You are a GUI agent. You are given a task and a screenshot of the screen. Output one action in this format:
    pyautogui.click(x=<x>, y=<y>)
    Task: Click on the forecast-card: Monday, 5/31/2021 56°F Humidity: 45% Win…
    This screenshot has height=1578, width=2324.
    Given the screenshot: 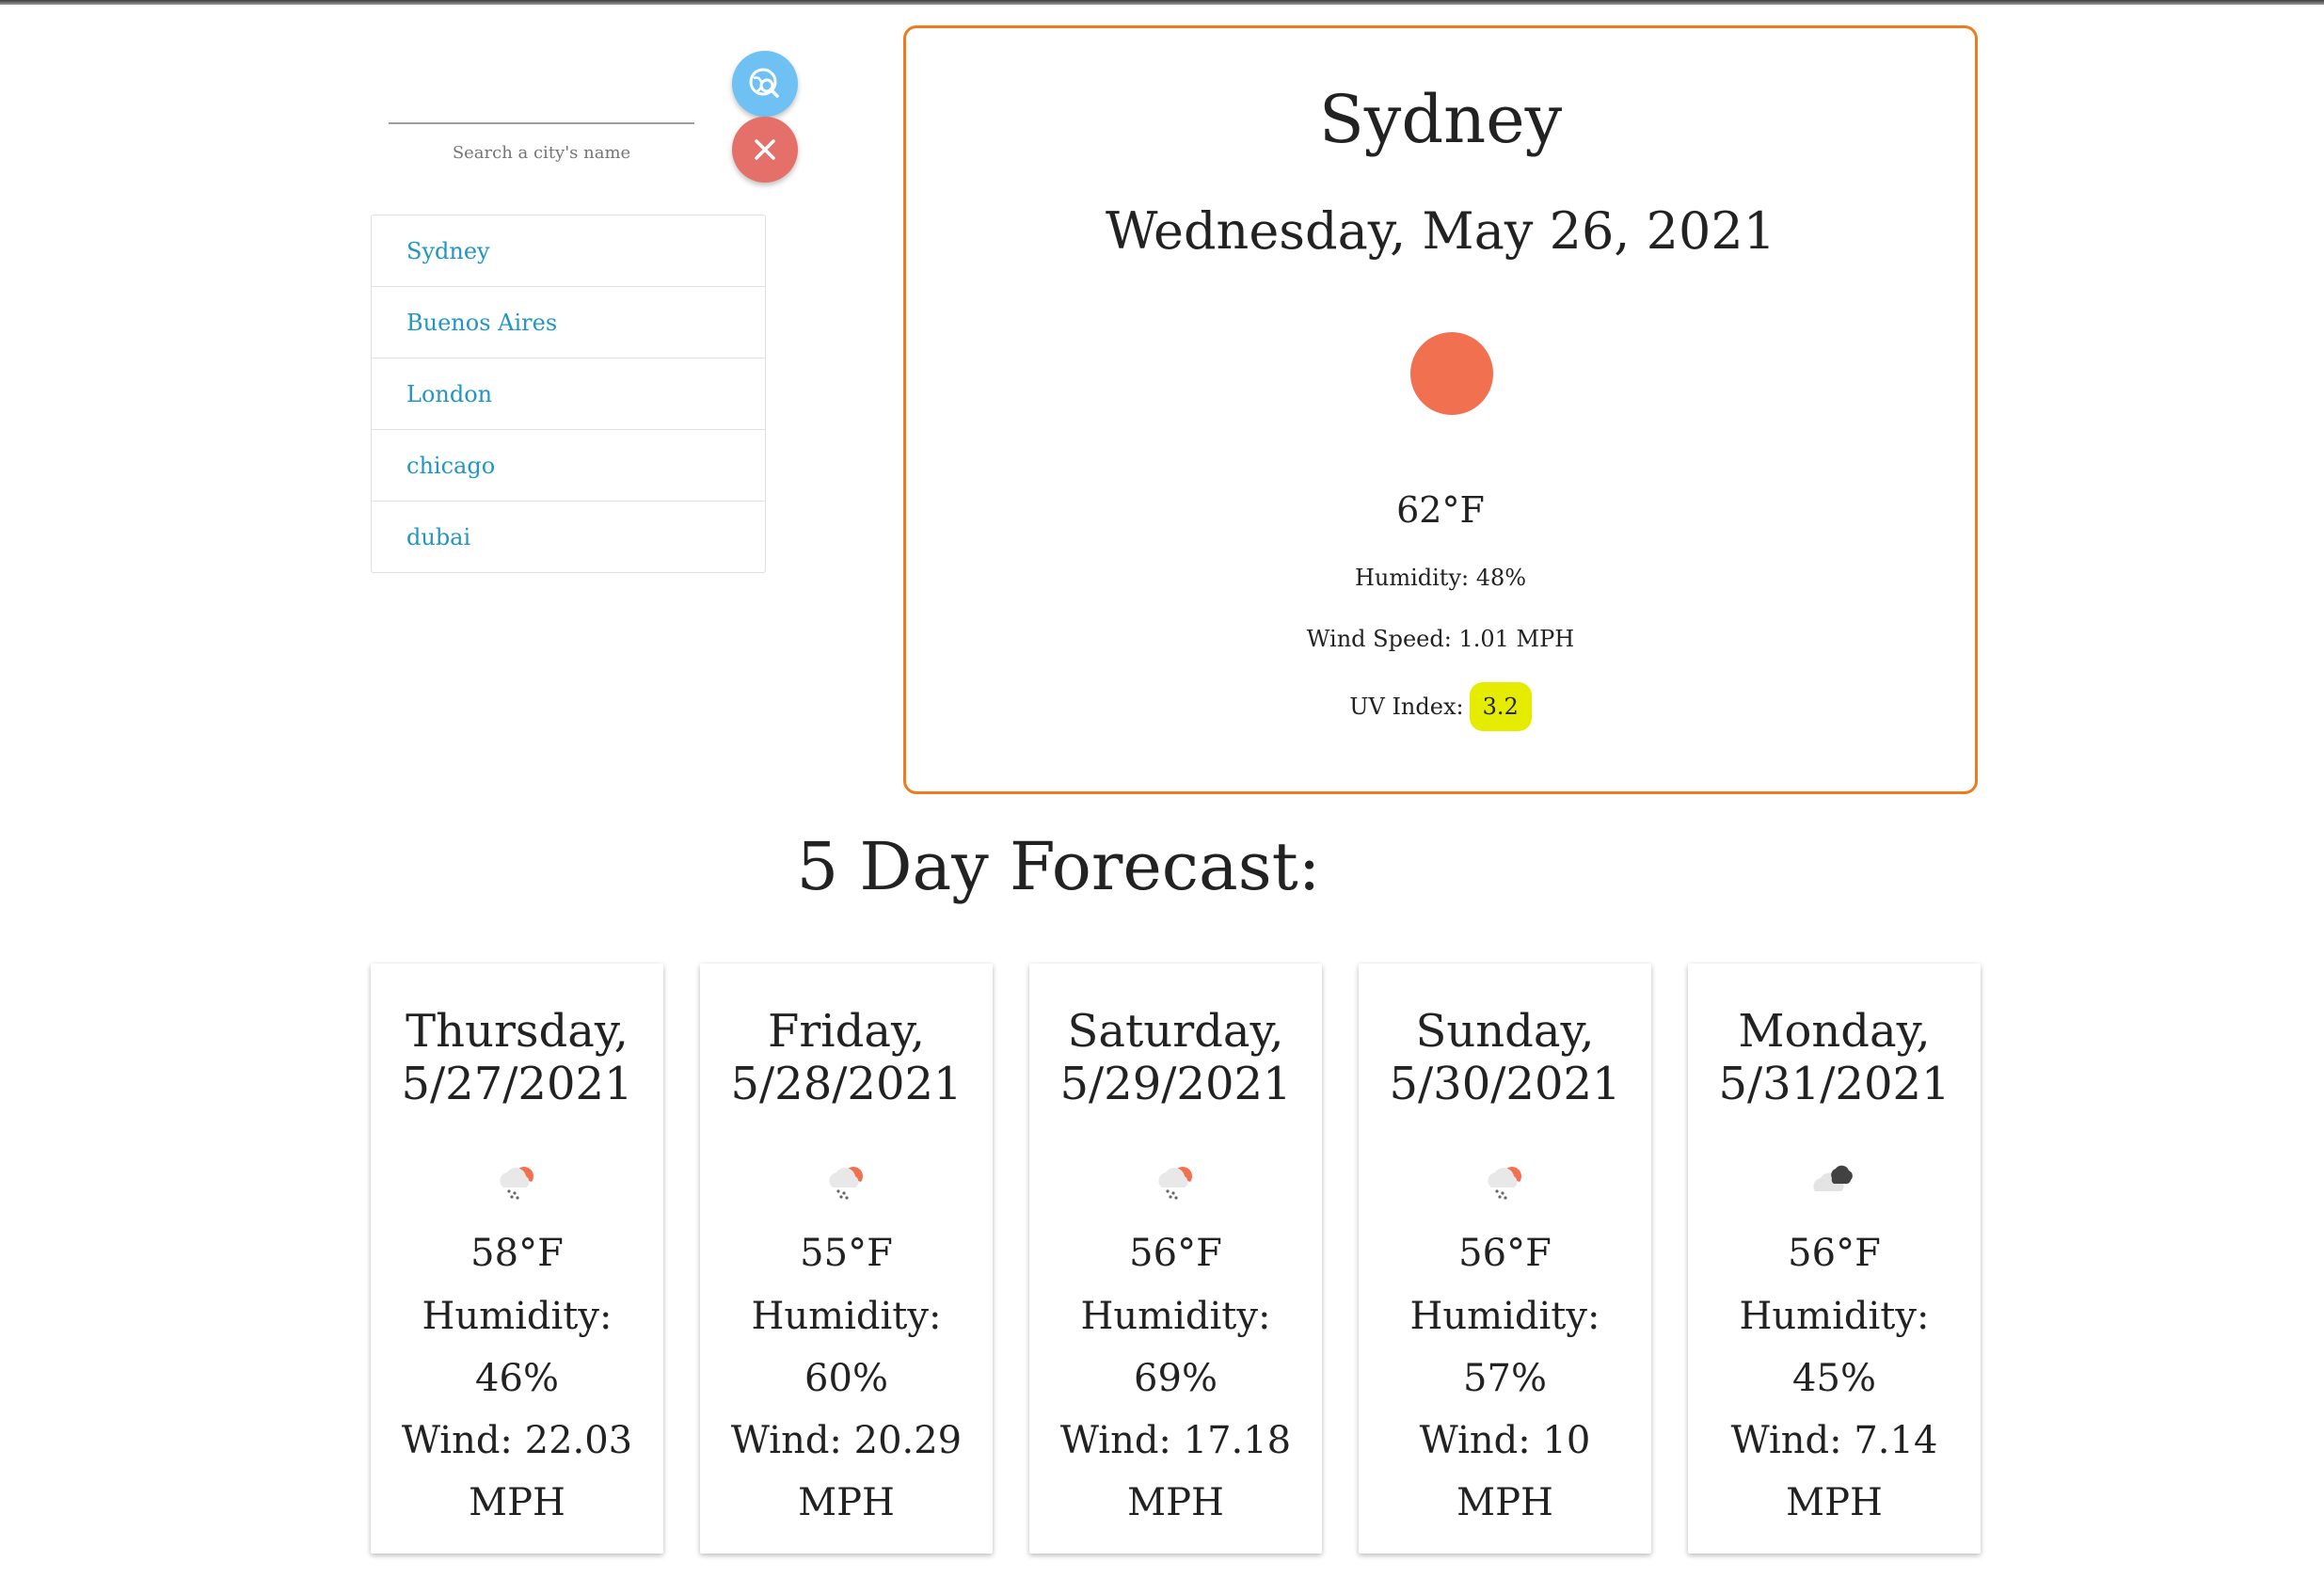 What is the action you would take?
    pyautogui.click(x=1834, y=1259)
    